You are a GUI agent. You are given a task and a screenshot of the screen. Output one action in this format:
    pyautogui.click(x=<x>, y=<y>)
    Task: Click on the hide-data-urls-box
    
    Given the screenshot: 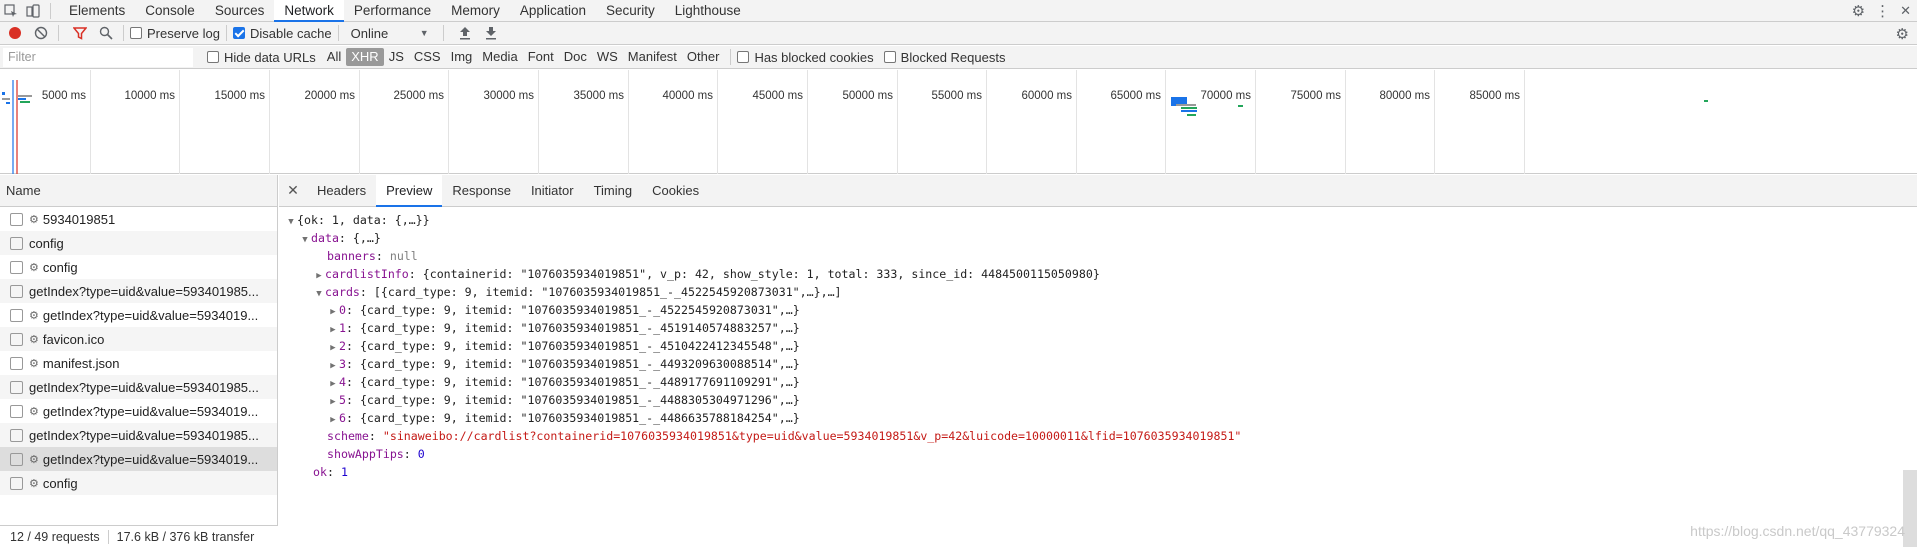 What is the action you would take?
    pyautogui.click(x=213, y=57)
    